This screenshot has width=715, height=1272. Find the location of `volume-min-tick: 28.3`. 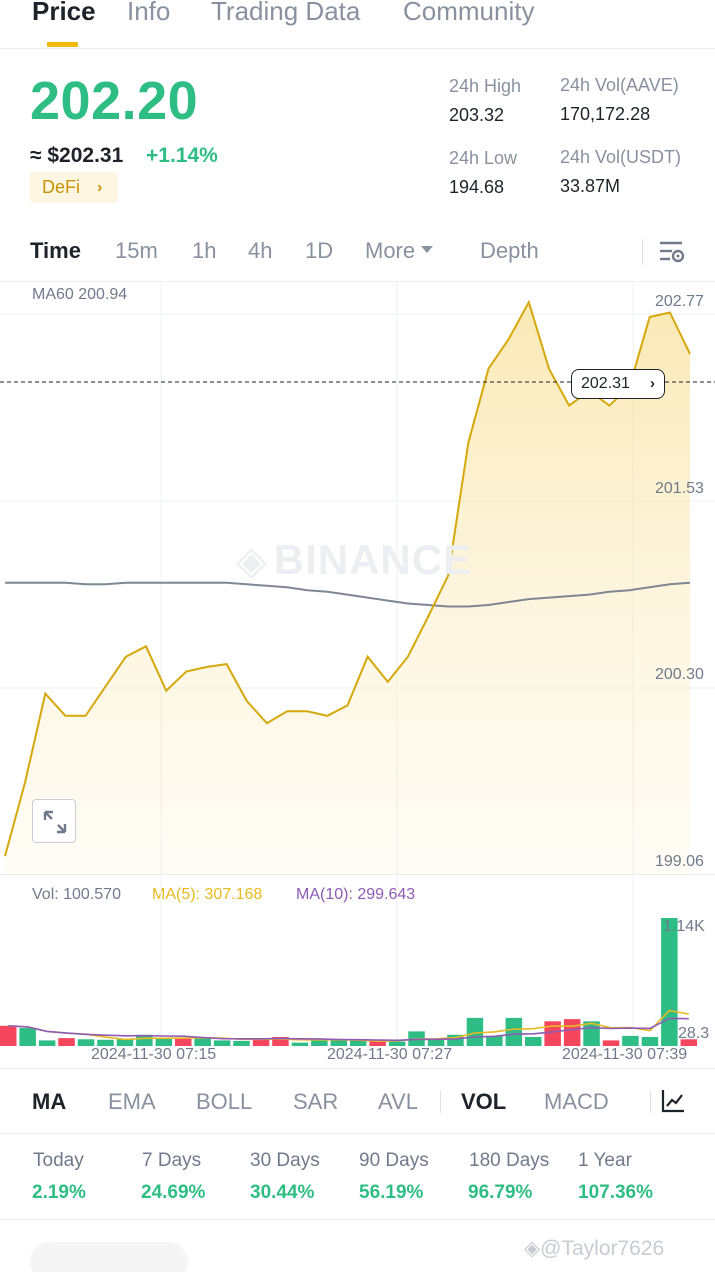

volume-min-tick: 28.3 is located at coordinates (694, 1033).